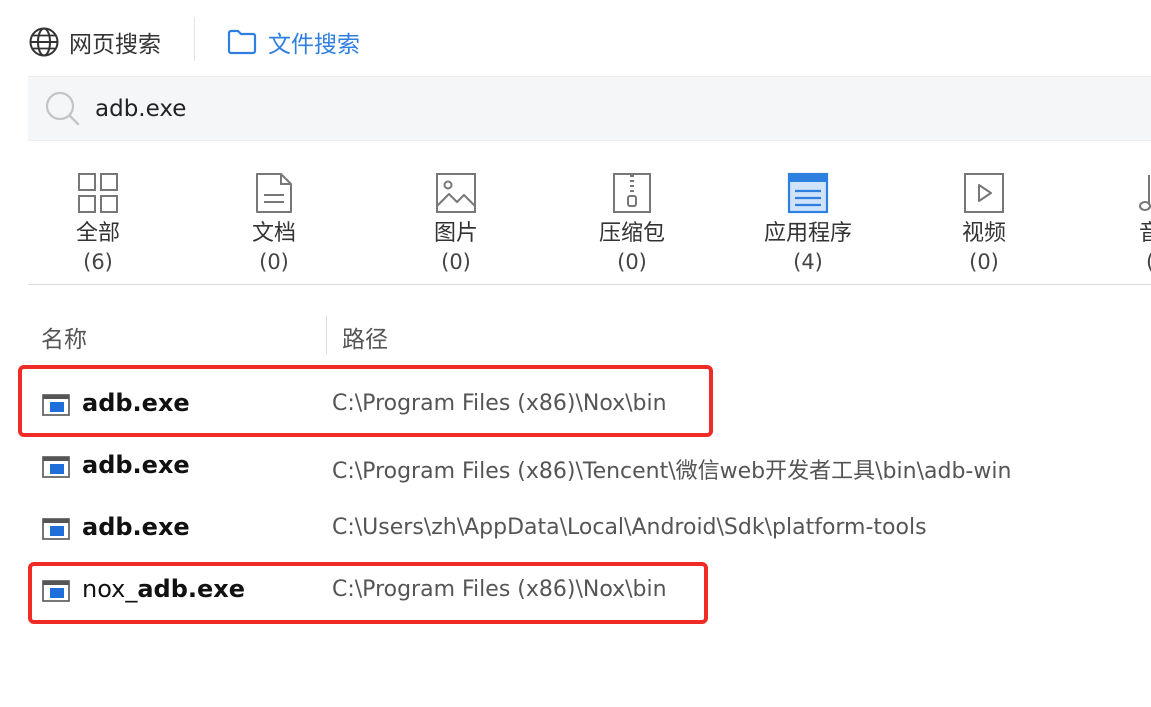 This screenshot has width=1151, height=707. I want to click on tab-file-search: 文件搜索, so click(293, 42).